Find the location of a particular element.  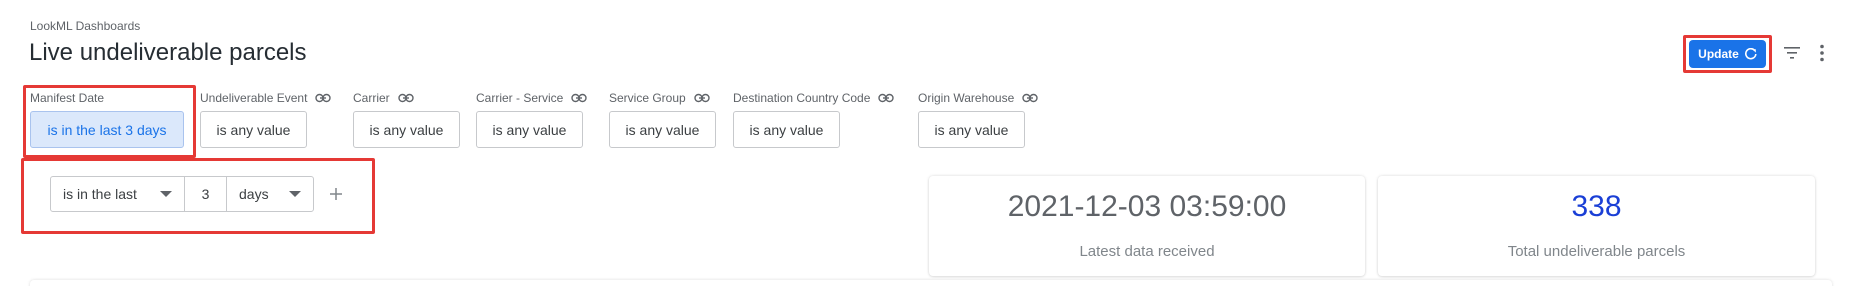

filter-icon is located at coordinates (1792, 53).